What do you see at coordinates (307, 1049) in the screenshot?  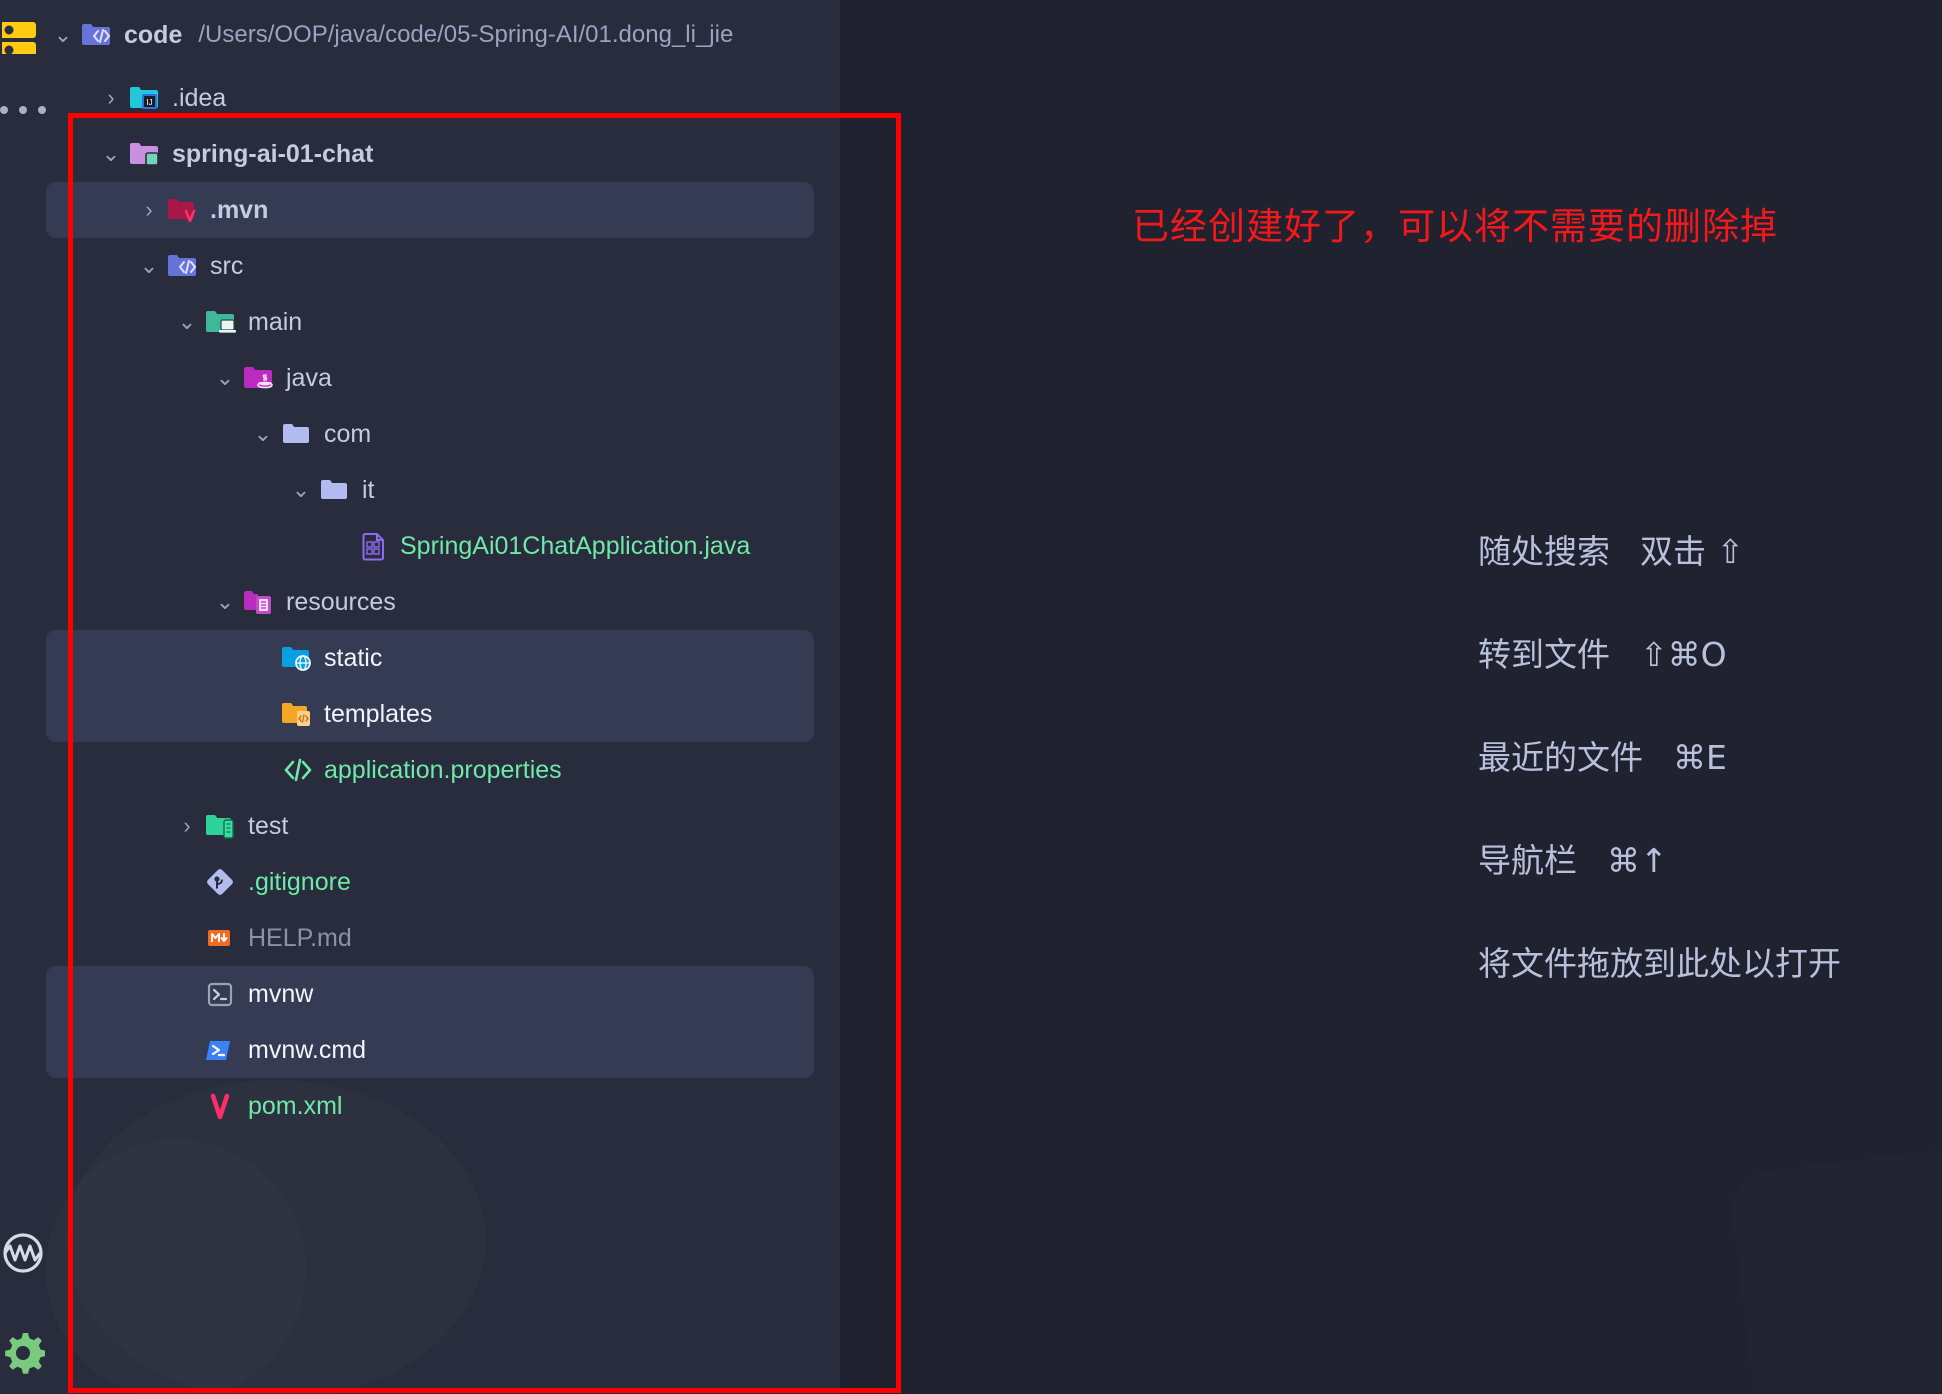 I see `tree-item-label: mvnw.cmd` at bounding box center [307, 1049].